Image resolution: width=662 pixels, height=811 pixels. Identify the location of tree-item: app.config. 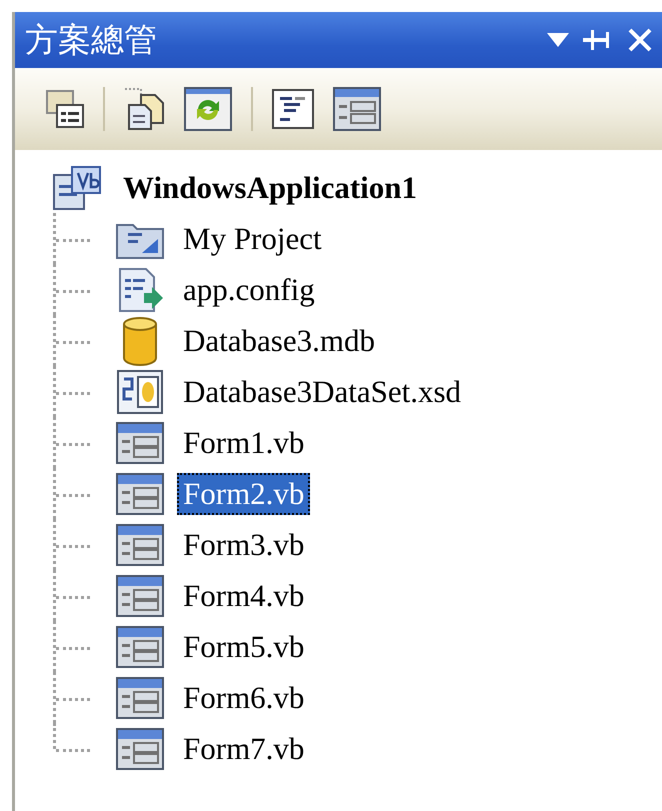
(249, 289).